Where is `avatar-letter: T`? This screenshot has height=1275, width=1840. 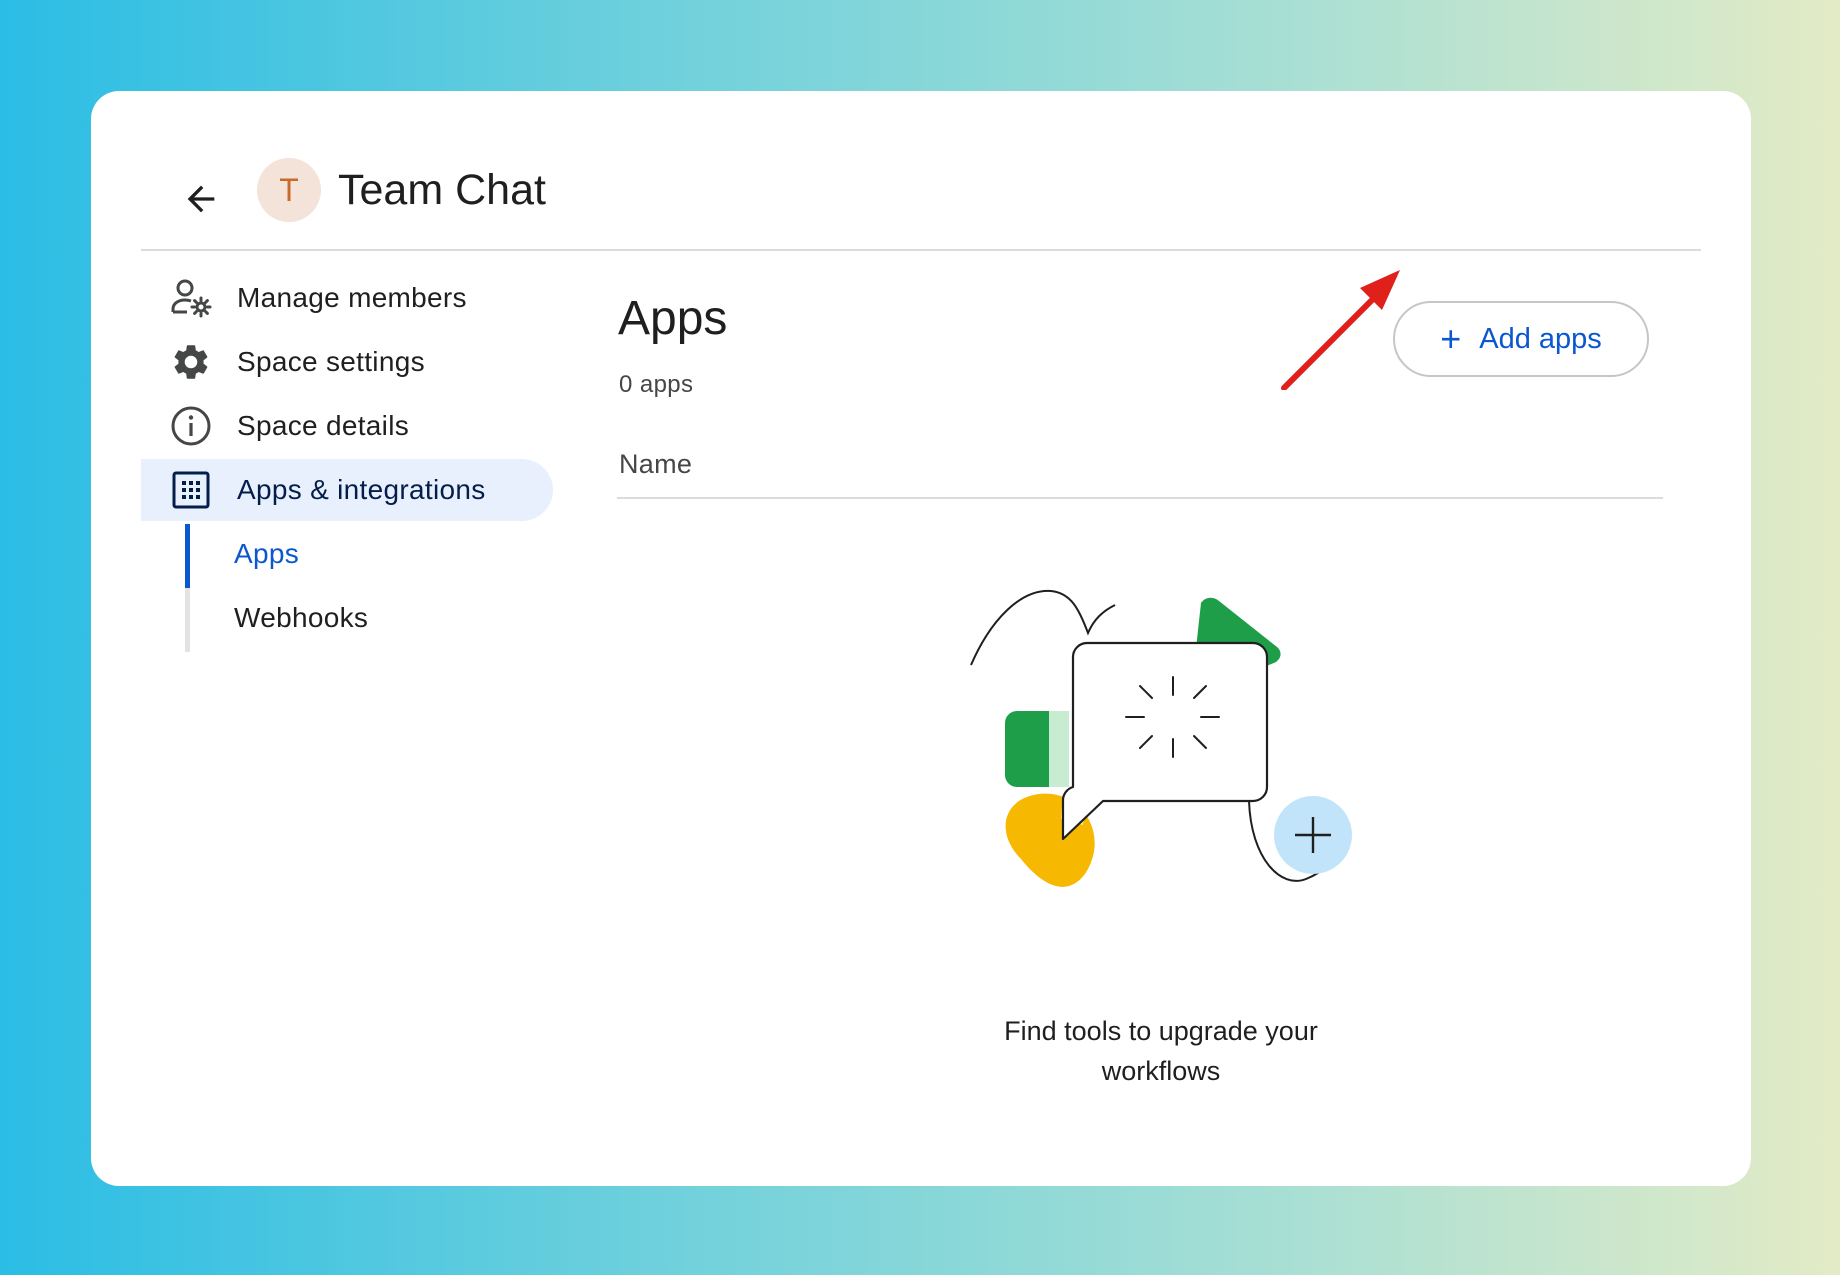 avatar-letter: T is located at coordinates (289, 189).